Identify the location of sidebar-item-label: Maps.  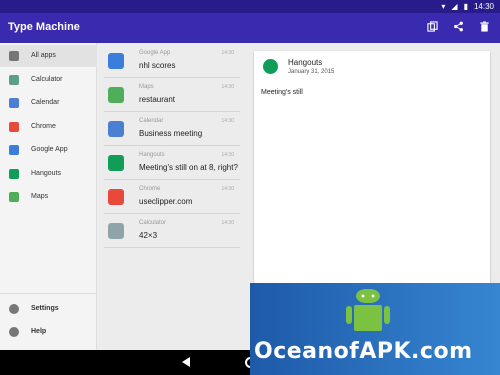
(40, 196).